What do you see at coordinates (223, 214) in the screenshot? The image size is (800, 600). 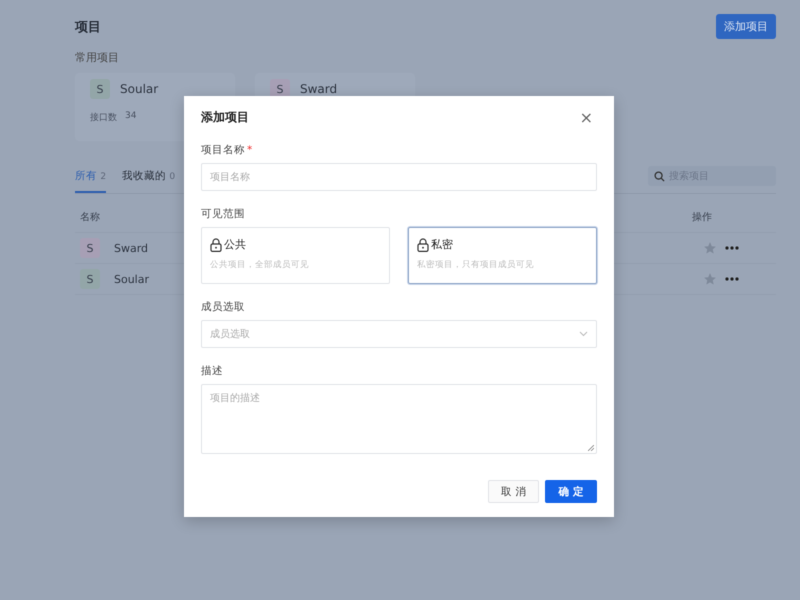 I see `field-label: 可见范围` at bounding box center [223, 214].